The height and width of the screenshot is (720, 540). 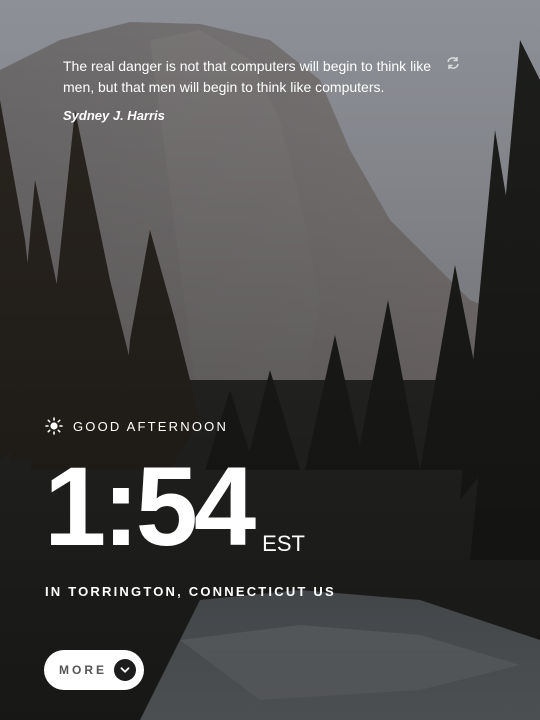 I want to click on refresh-icon, so click(x=453, y=63).